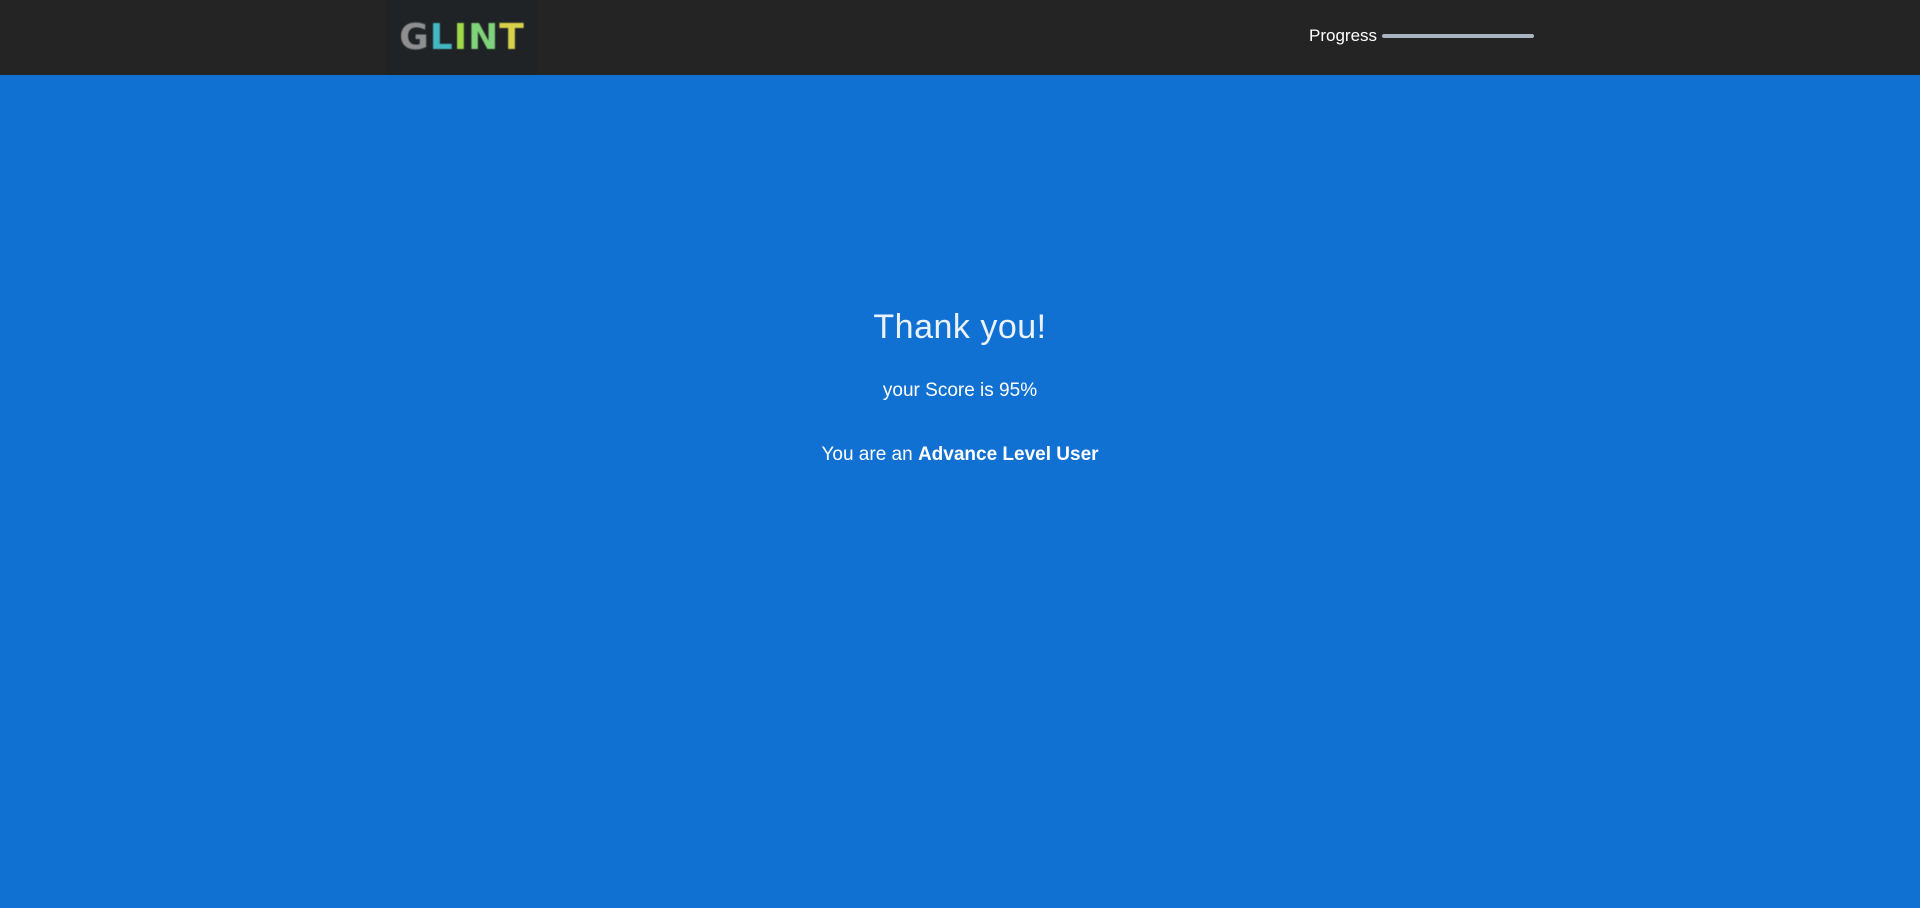 Image resolution: width=1920 pixels, height=908 pixels. I want to click on logo-letter: N, so click(484, 37).